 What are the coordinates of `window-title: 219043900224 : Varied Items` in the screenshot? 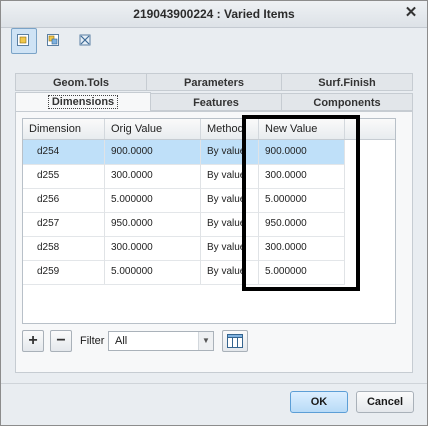 It's located at (214, 14).